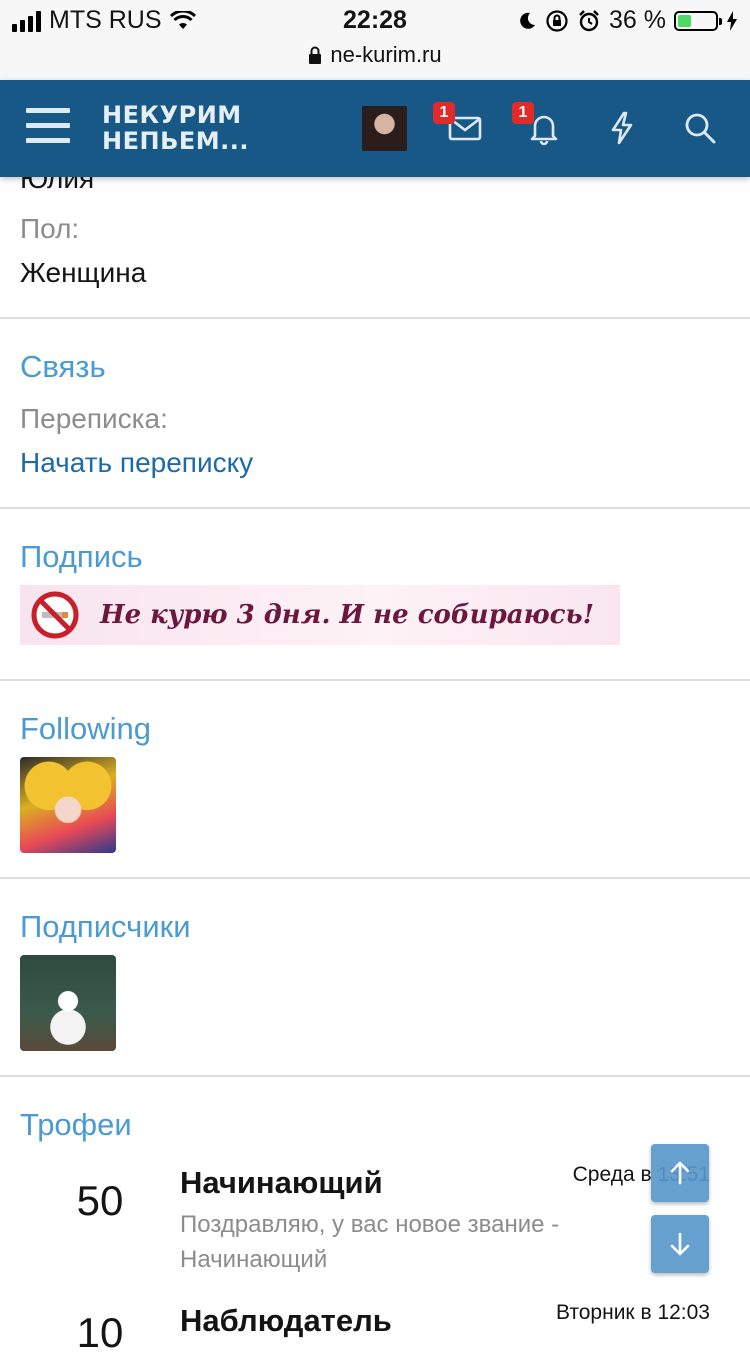 The image size is (750, 1357). I want to click on alerts-badge: 1, so click(523, 113).